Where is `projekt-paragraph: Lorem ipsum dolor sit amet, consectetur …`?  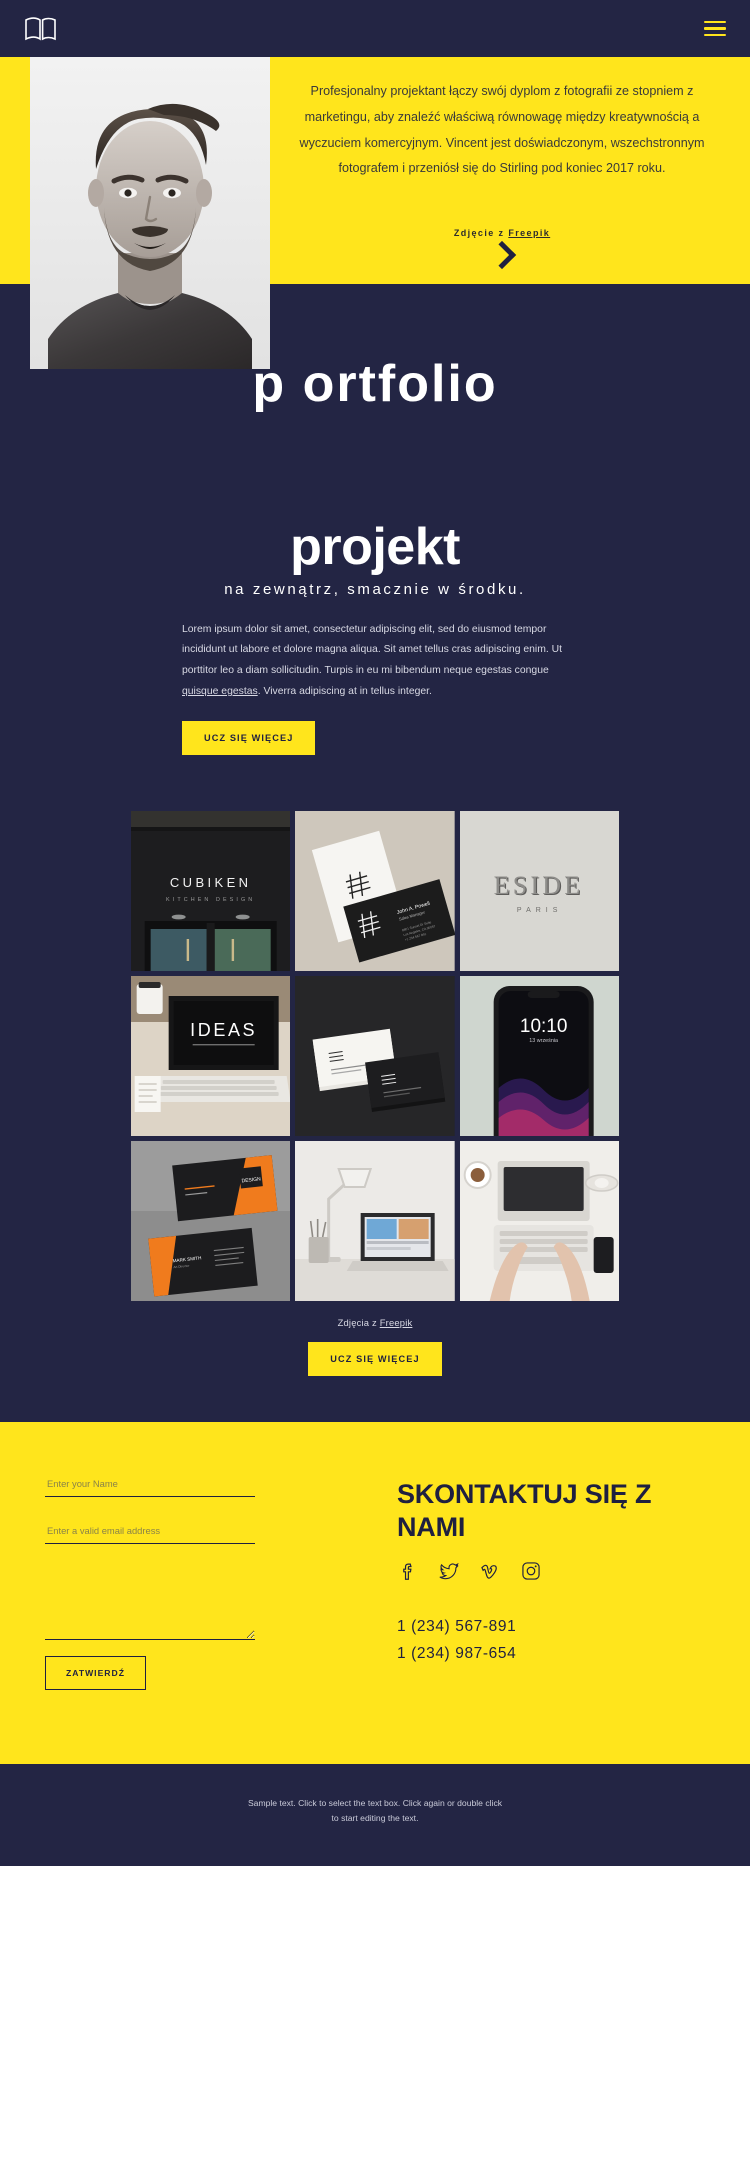 projekt-paragraph: Lorem ipsum dolor sit amet, consectetur … is located at coordinates (375, 661).